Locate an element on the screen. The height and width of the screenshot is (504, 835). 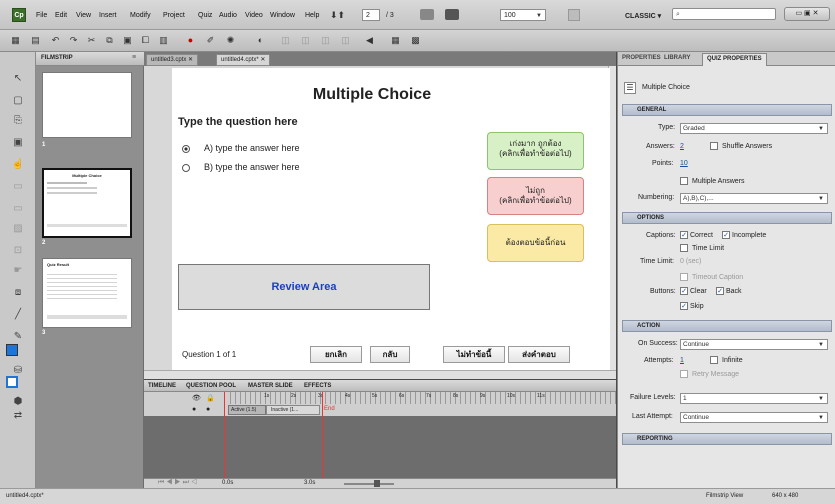
infinite-checkbox is located at coordinates (714, 360).